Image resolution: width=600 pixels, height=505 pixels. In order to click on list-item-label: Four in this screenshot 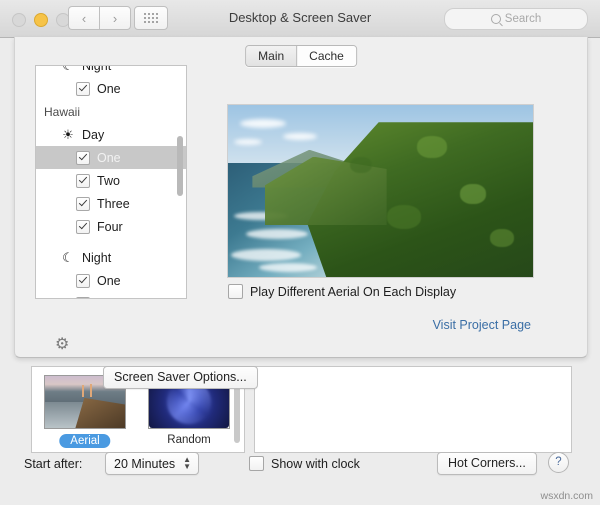, I will do `click(110, 226)`.